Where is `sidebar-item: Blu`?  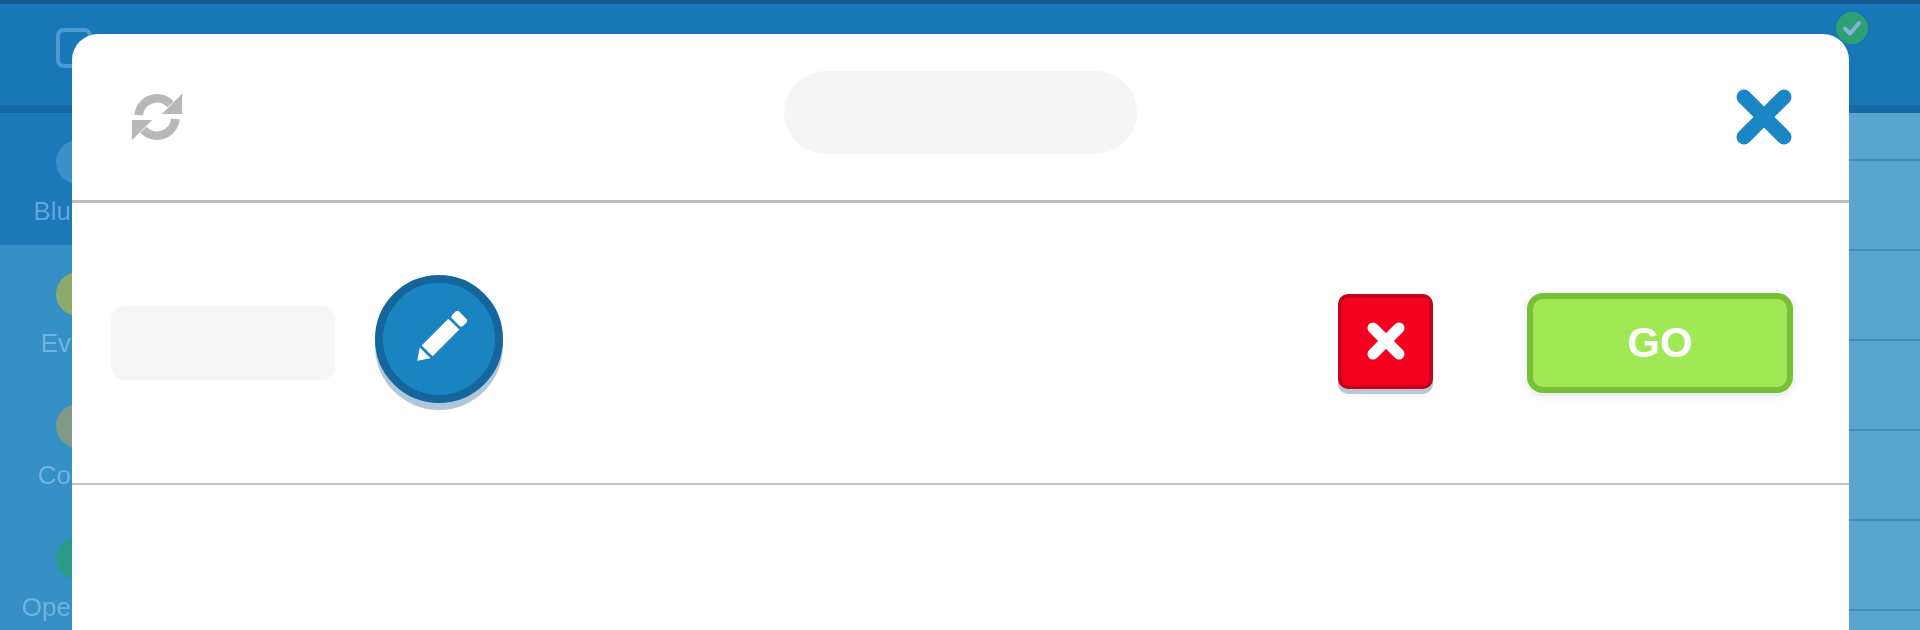 sidebar-item: Blu is located at coordinates (36, 179).